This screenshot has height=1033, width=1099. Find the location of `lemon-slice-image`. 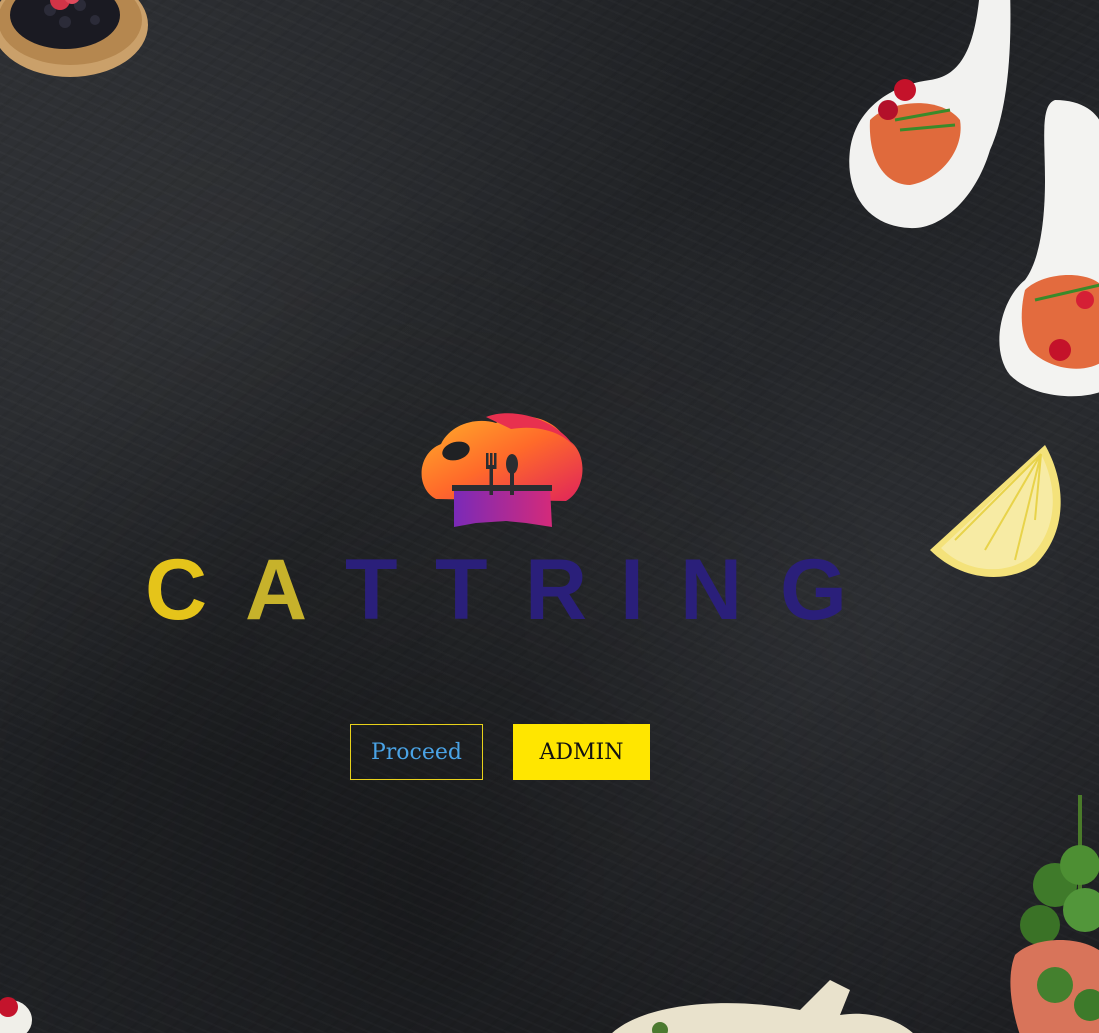

lemon-slice-image is located at coordinates (995, 511).